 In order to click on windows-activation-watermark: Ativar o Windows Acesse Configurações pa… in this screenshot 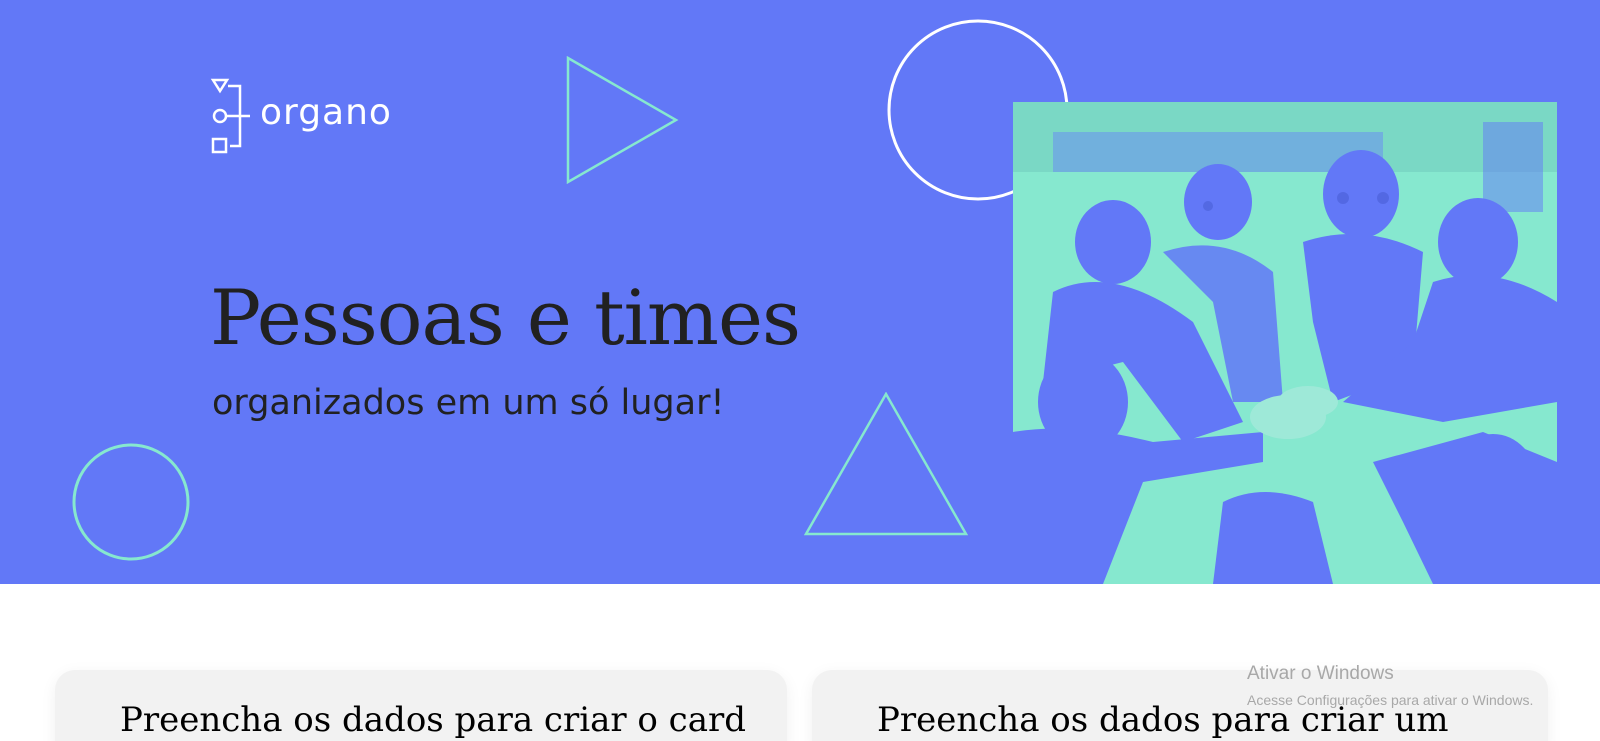, I will do `click(1390, 686)`.